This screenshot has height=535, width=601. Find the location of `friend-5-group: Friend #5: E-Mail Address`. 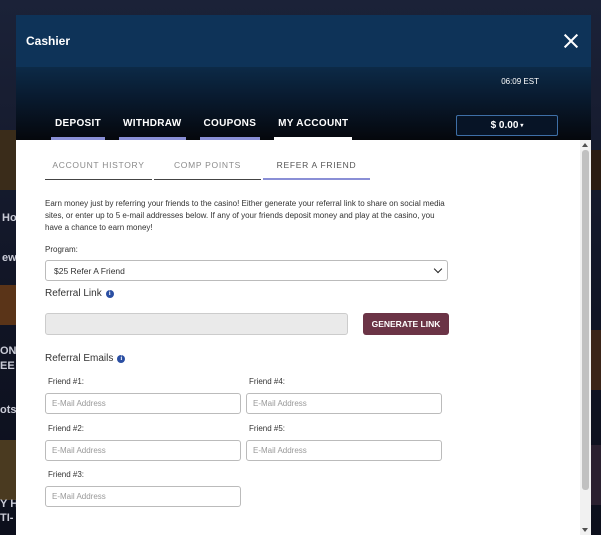

friend-5-group: Friend #5: E-Mail Address is located at coordinates (344, 442).